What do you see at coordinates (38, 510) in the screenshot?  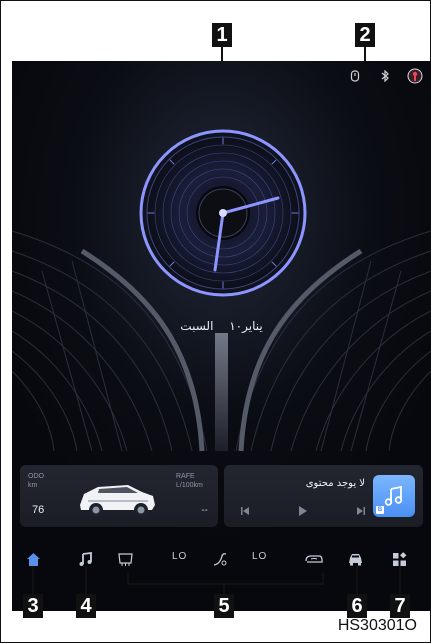 I see `odo-value: 76` at bounding box center [38, 510].